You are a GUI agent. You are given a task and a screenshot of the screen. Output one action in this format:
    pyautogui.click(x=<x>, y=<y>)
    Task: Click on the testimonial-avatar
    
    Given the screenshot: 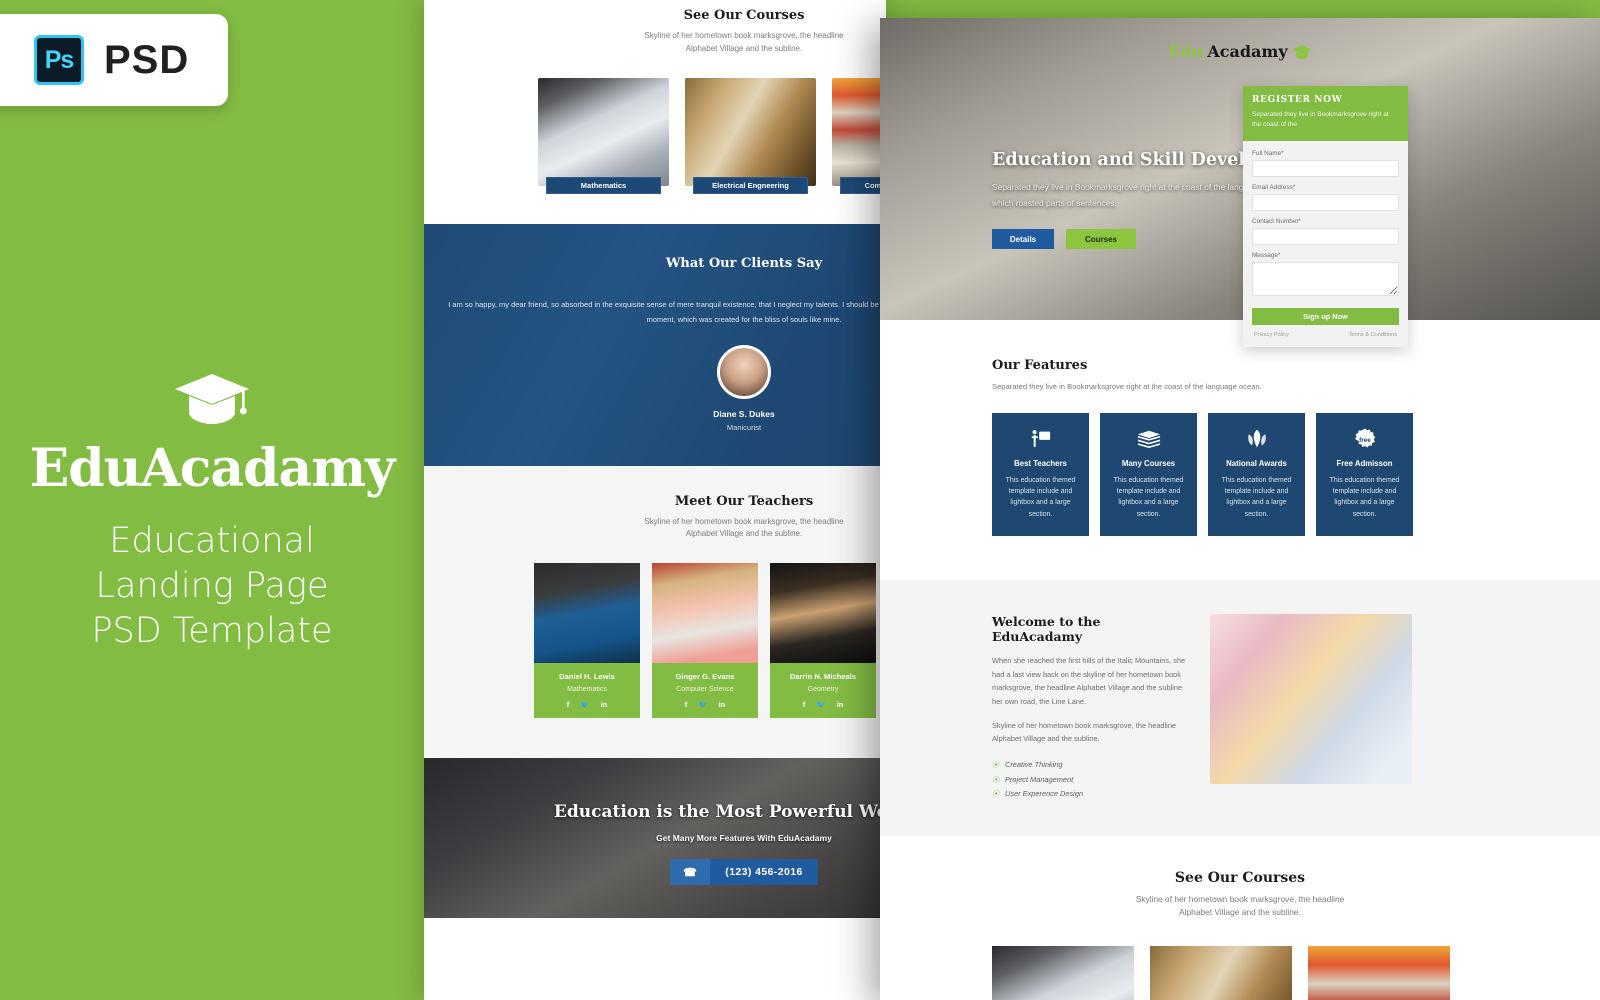 What is the action you would take?
    pyautogui.click(x=744, y=372)
    